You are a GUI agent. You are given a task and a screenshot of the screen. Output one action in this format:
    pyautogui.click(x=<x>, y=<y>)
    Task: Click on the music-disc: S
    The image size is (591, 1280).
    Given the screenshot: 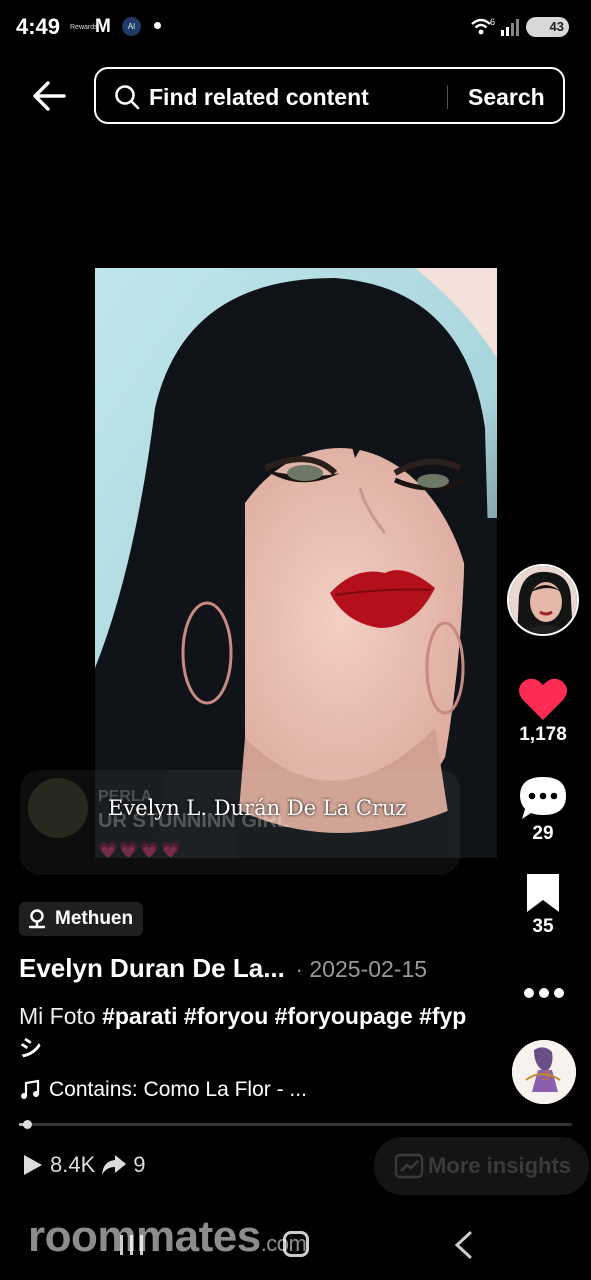 What is the action you would take?
    pyautogui.click(x=544, y=1072)
    